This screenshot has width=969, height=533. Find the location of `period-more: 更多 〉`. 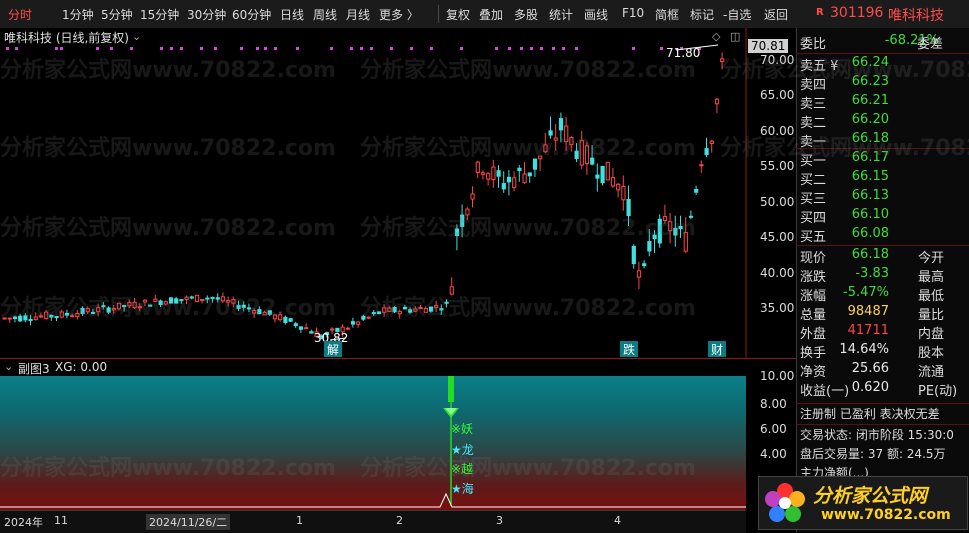

period-more: 更多 〉 is located at coordinates (399, 14).